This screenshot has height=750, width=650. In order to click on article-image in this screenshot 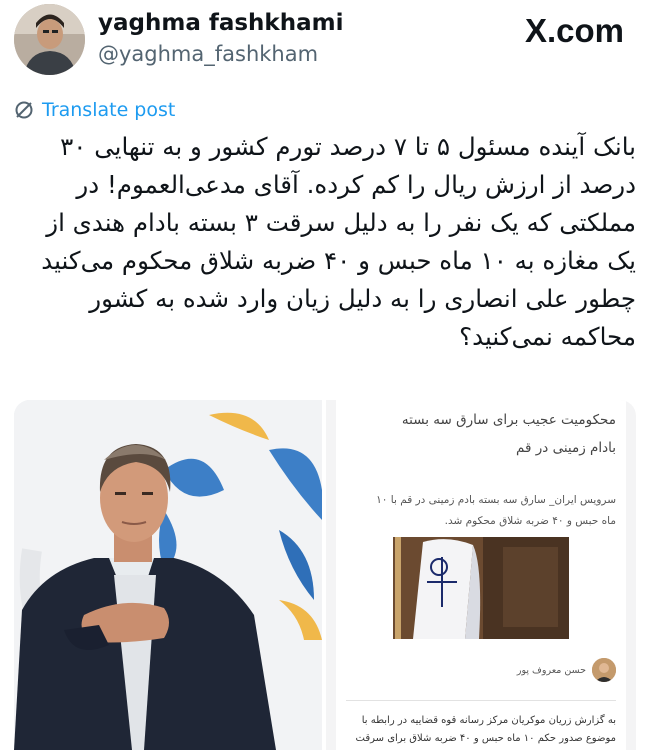, I will do `click(481, 588)`.